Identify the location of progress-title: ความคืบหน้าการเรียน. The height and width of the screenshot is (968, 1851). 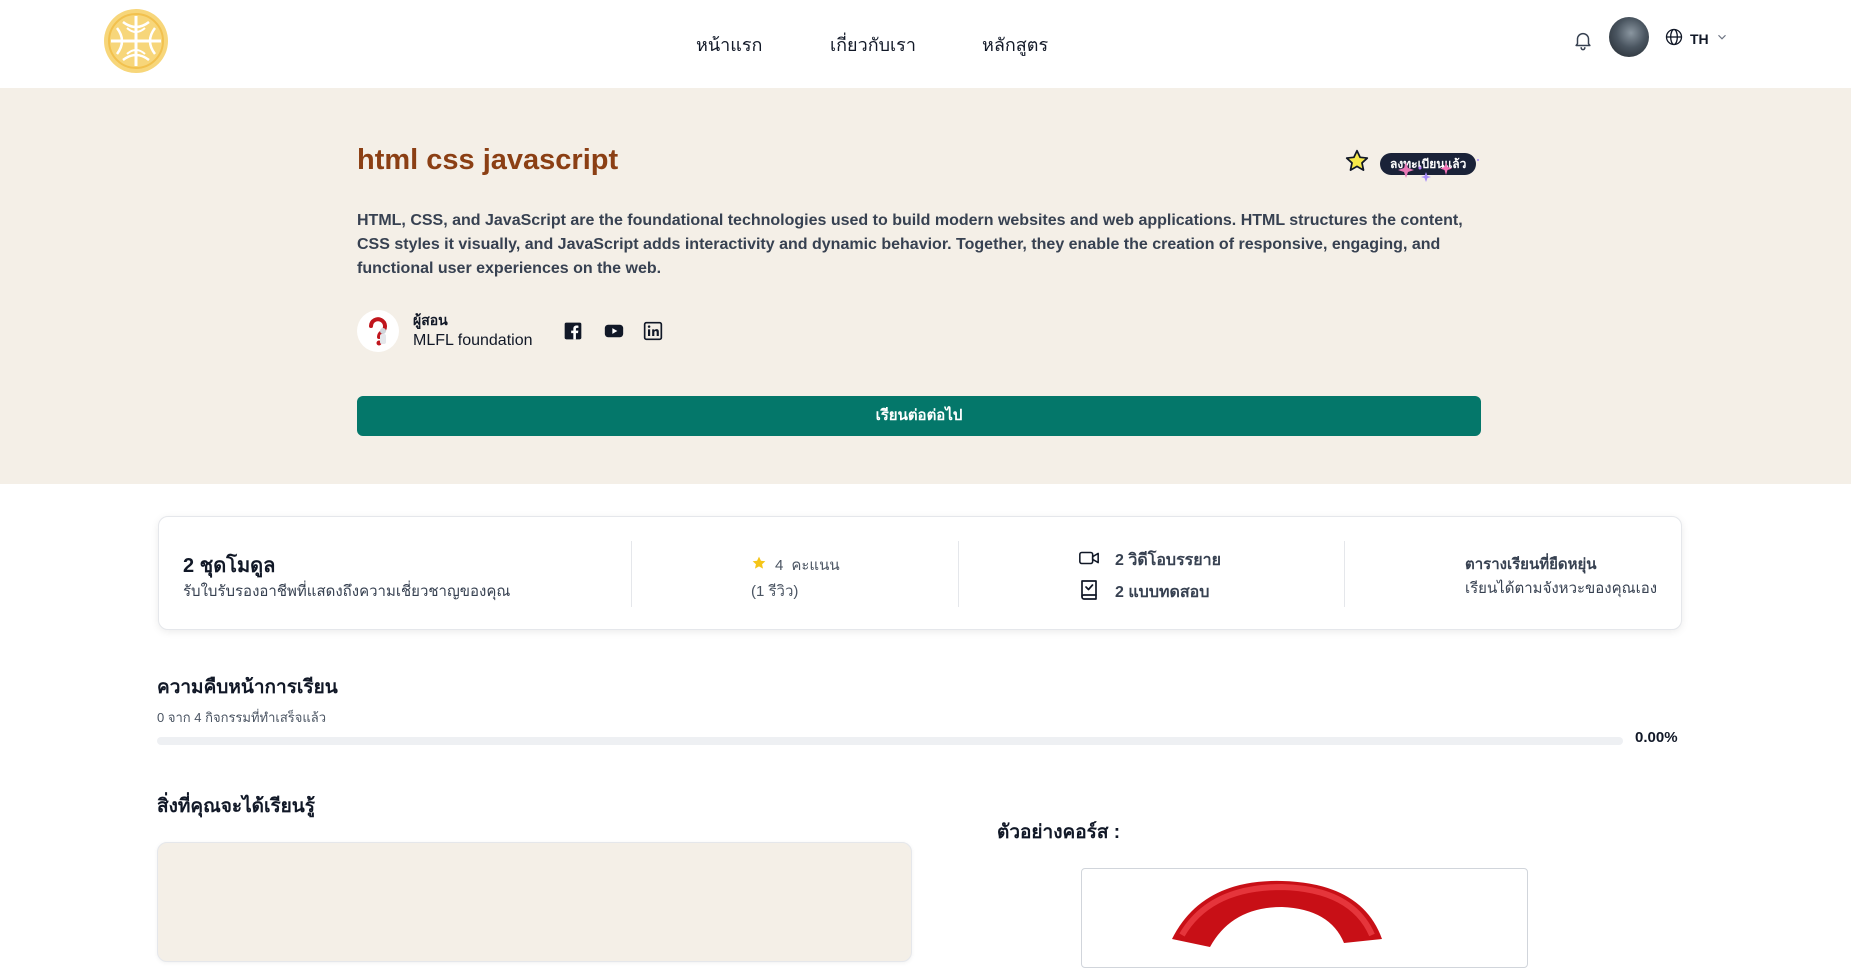
(247, 687).